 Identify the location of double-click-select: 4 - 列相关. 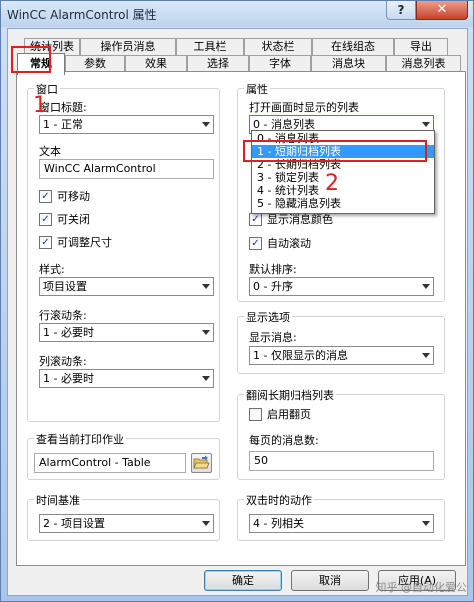
(341, 523).